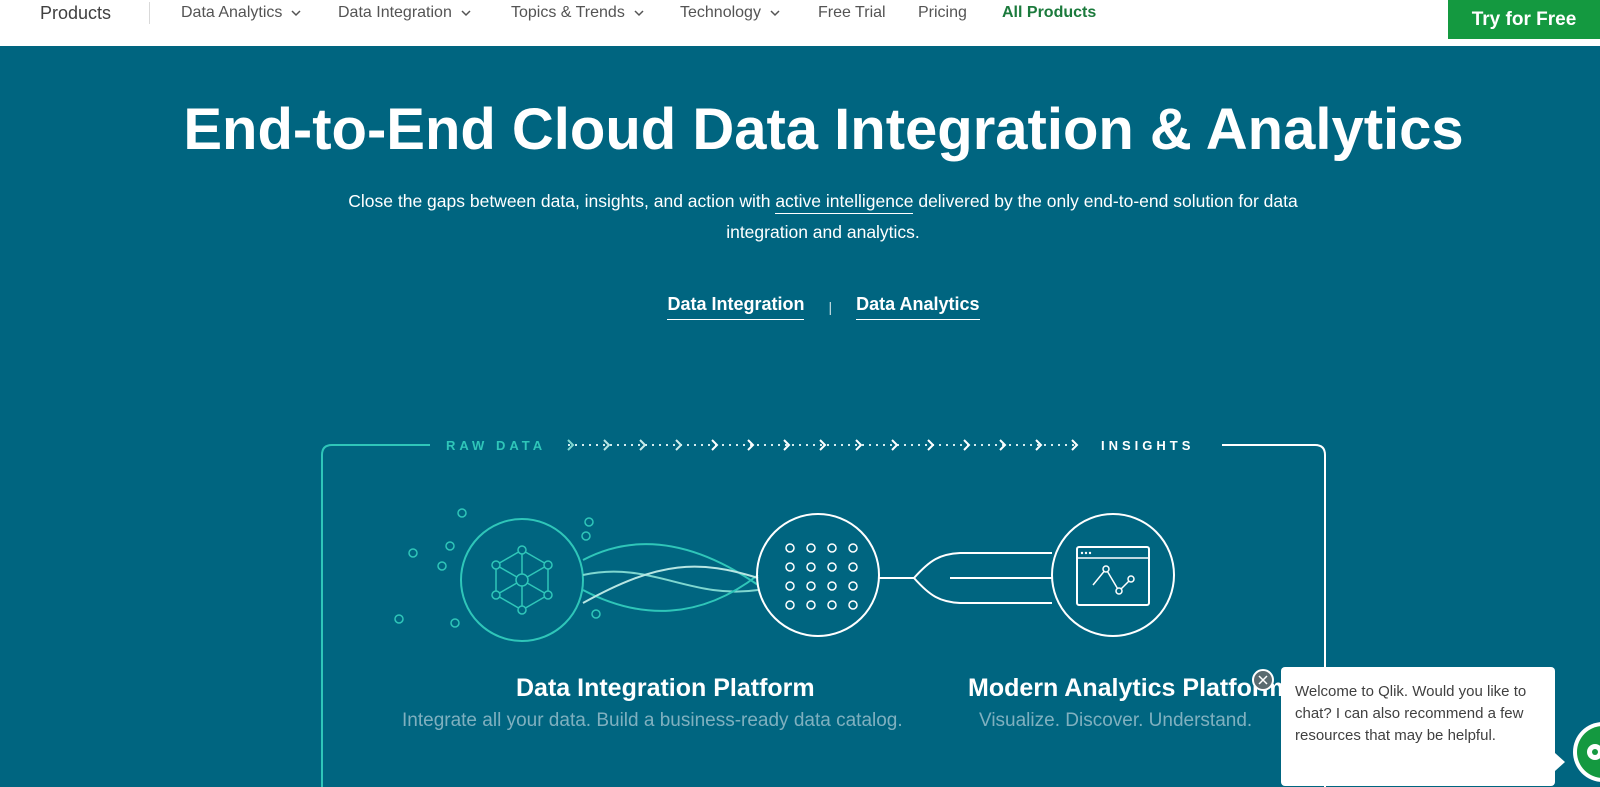  Describe the element at coordinates (670, 577) in the screenshot. I see `integration-flow-lines` at that location.